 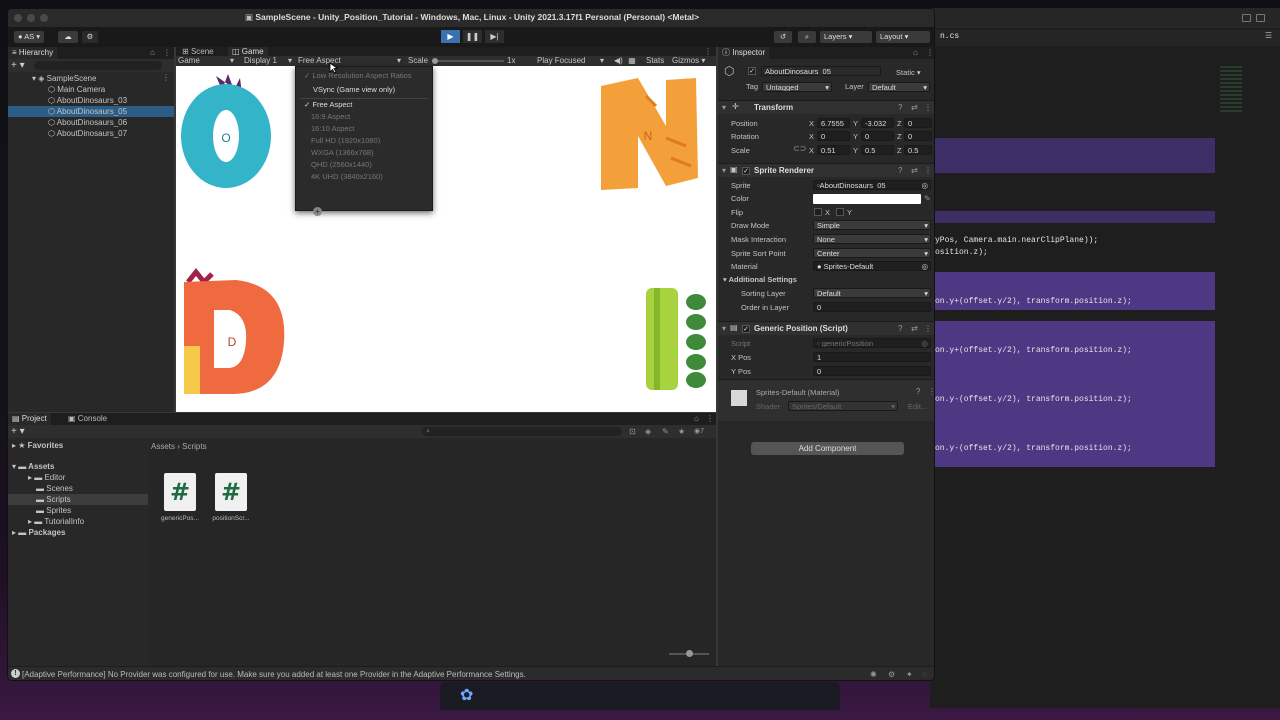 I want to click on aspect-option-16-9: 16:9 Aspect, so click(x=330, y=117).